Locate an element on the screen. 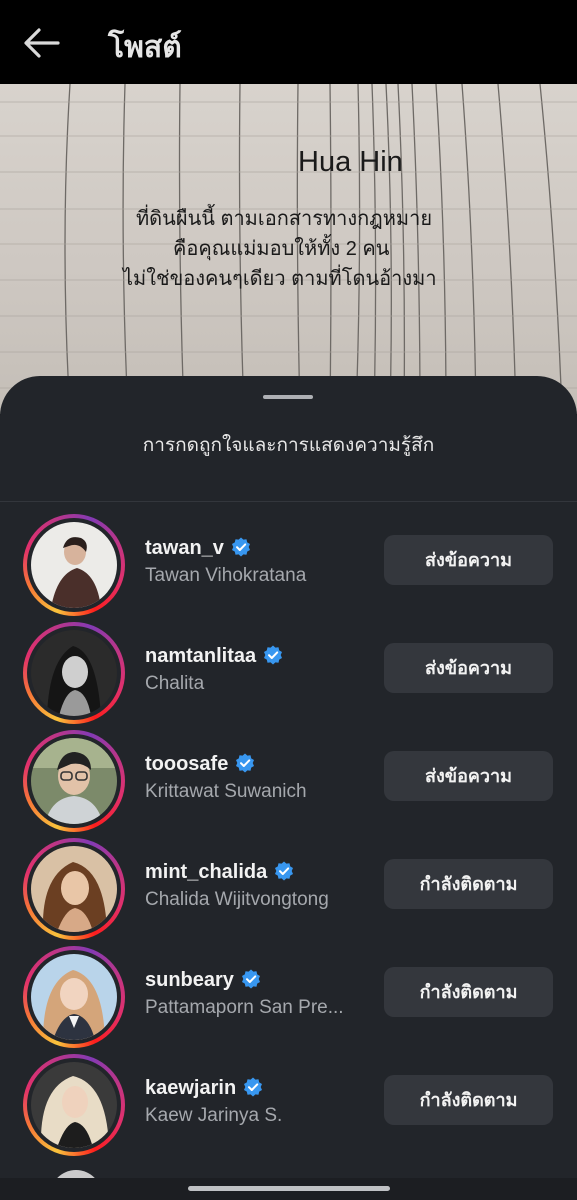 The image size is (577, 1200). image-text-line: คือคุณแม่มอบให้ทั้ง 2 คน is located at coordinates (281, 249).